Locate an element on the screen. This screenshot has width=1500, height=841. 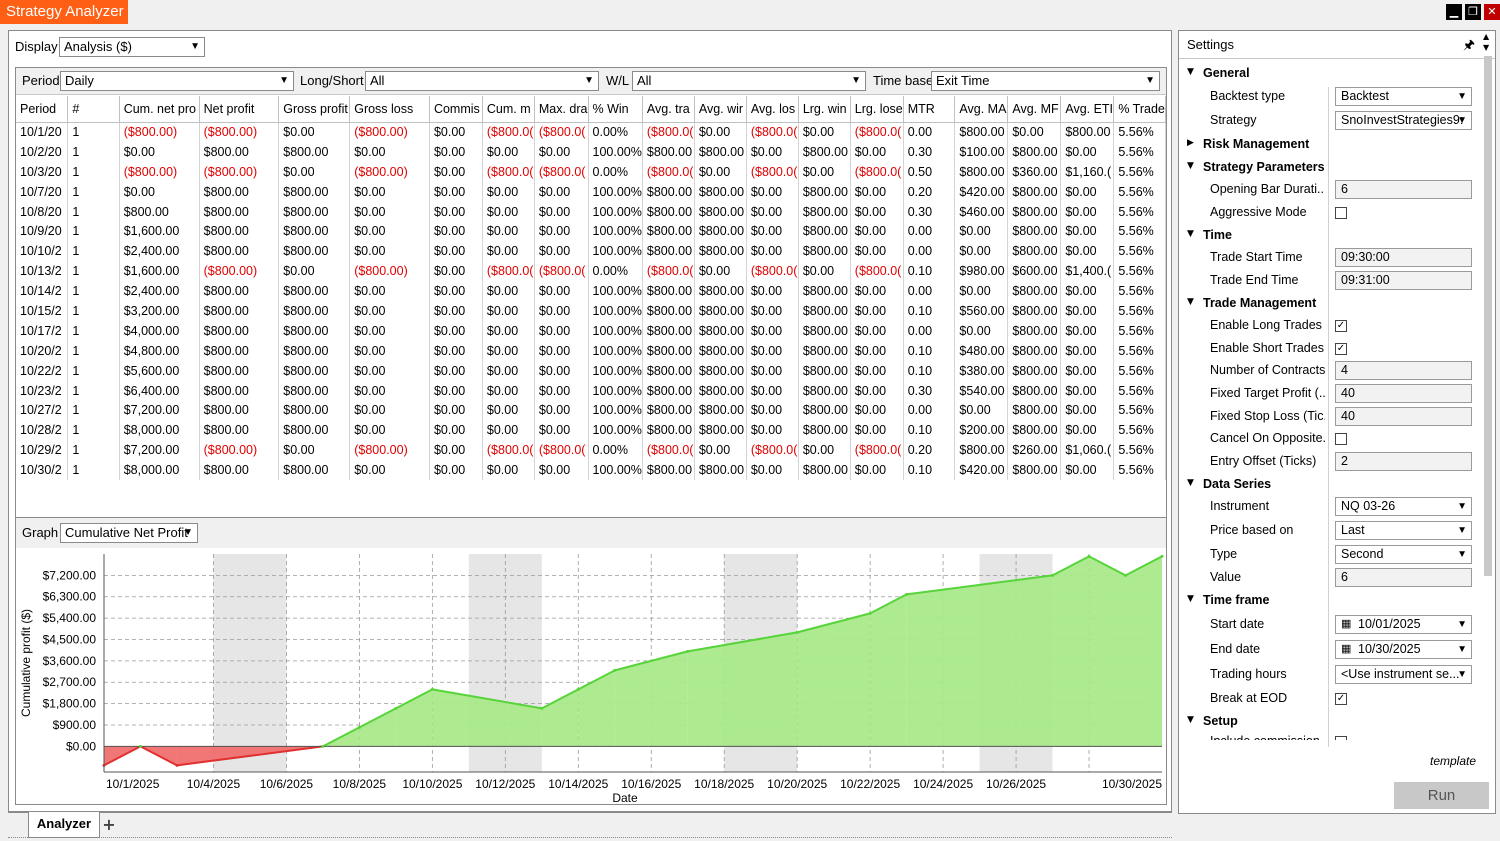
column-header: # is located at coordinates (93, 109).